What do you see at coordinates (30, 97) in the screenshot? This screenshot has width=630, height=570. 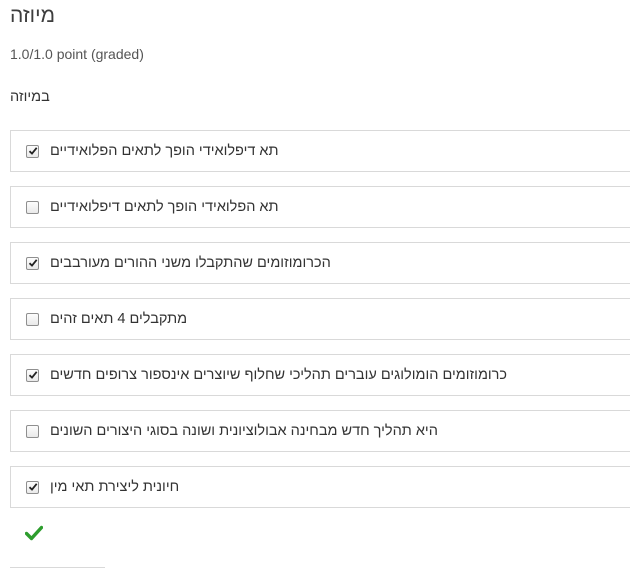 I see `question-text: במיוזה` at bounding box center [30, 97].